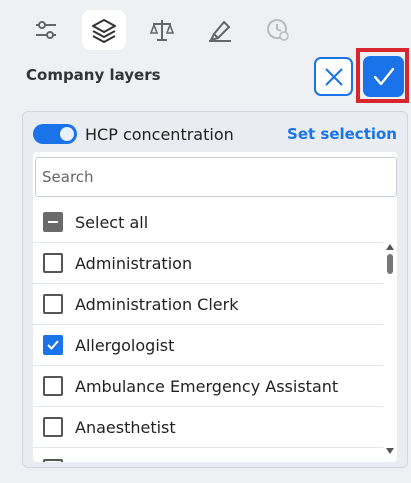 Image resolution: width=411 pixels, height=483 pixels. Describe the element at coordinates (93, 75) in the screenshot. I see `page-title: Company layers` at that location.